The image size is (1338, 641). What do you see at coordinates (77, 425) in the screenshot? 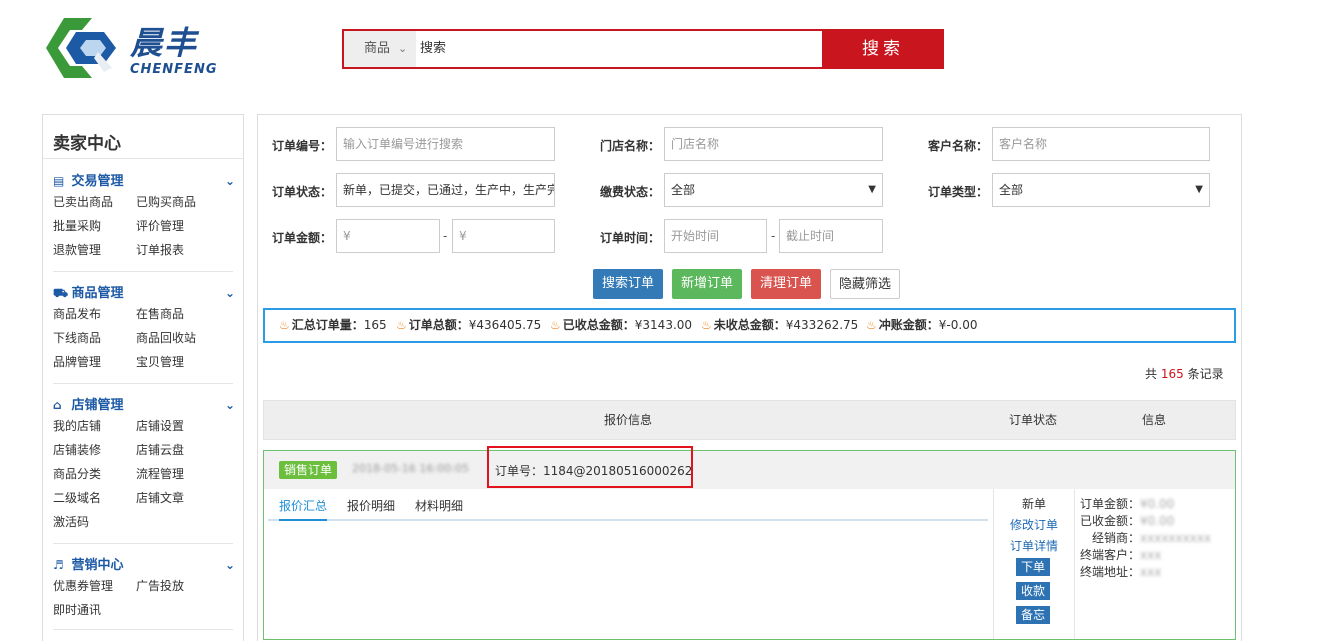
I see `sidebar-item: 我的店铺` at bounding box center [77, 425].